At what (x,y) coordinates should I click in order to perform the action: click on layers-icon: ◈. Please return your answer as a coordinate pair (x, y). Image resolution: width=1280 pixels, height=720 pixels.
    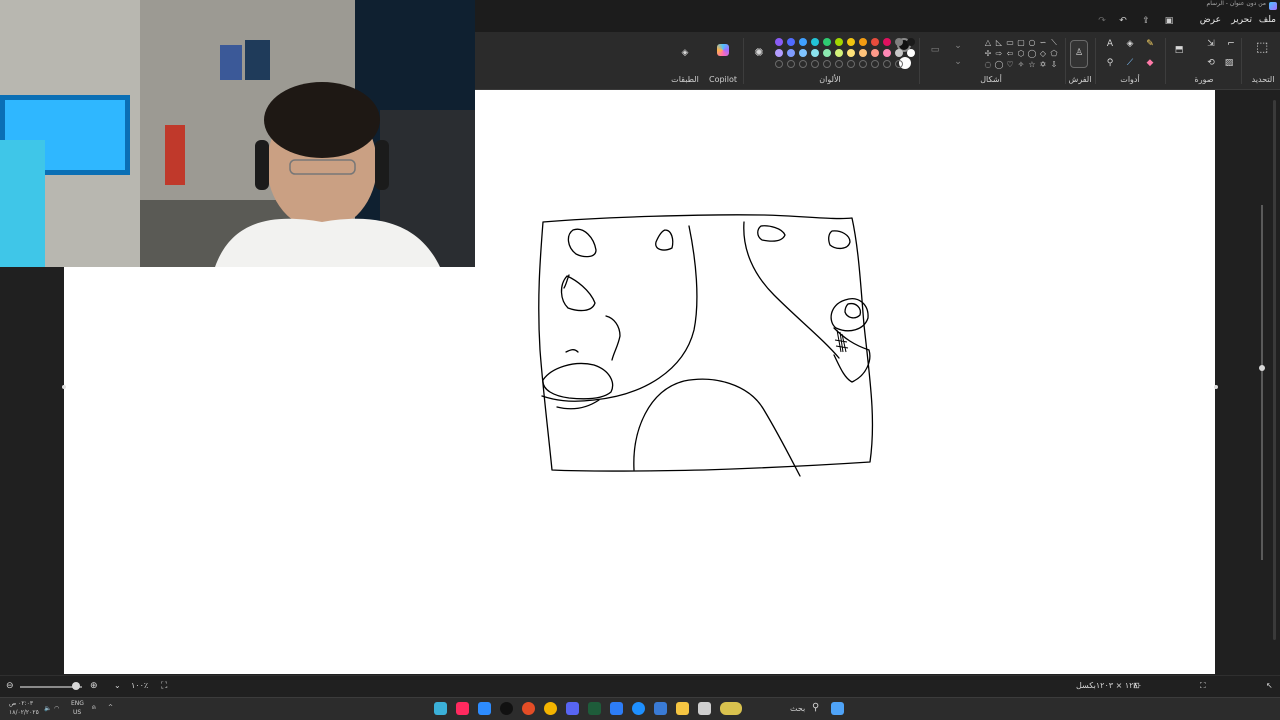
    Looking at the image, I should click on (685, 53).